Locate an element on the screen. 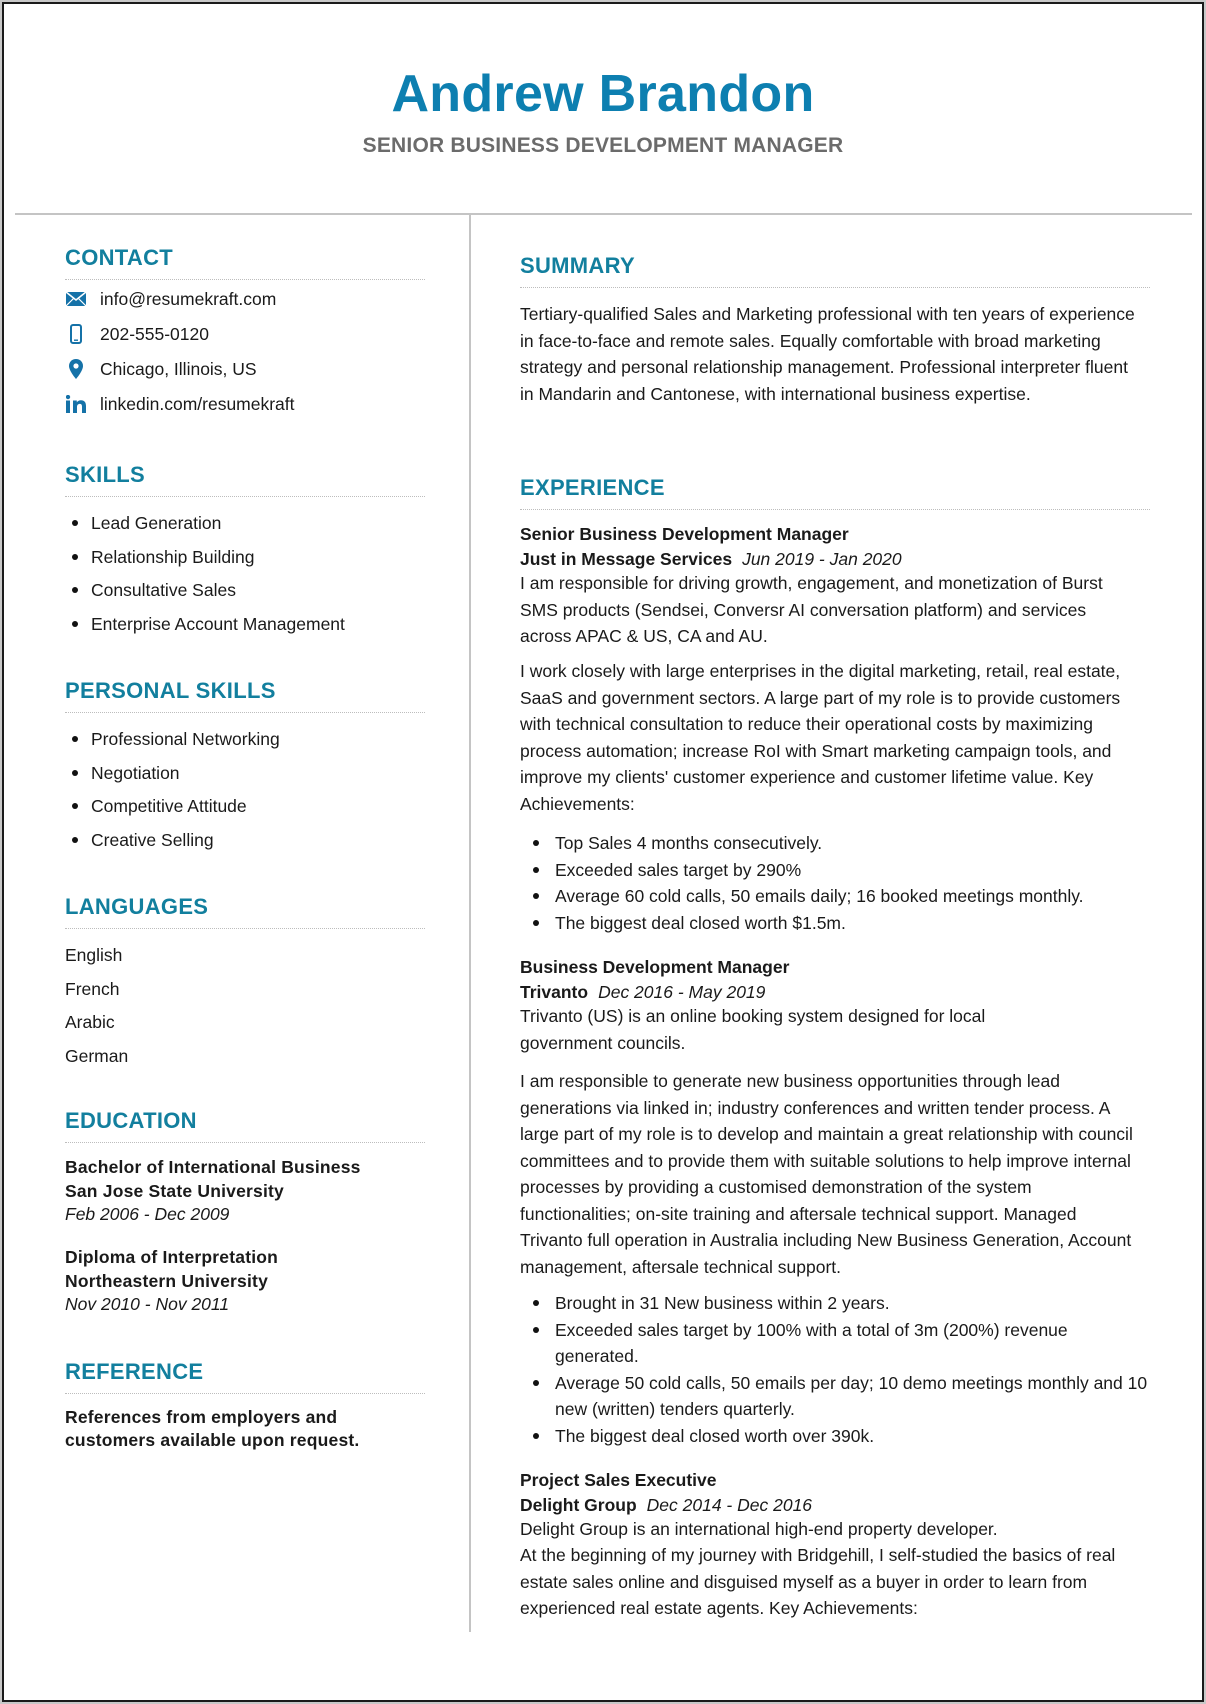 Image resolution: width=1206 pixels, height=1704 pixels. language-item: Arabic is located at coordinates (90, 1022).